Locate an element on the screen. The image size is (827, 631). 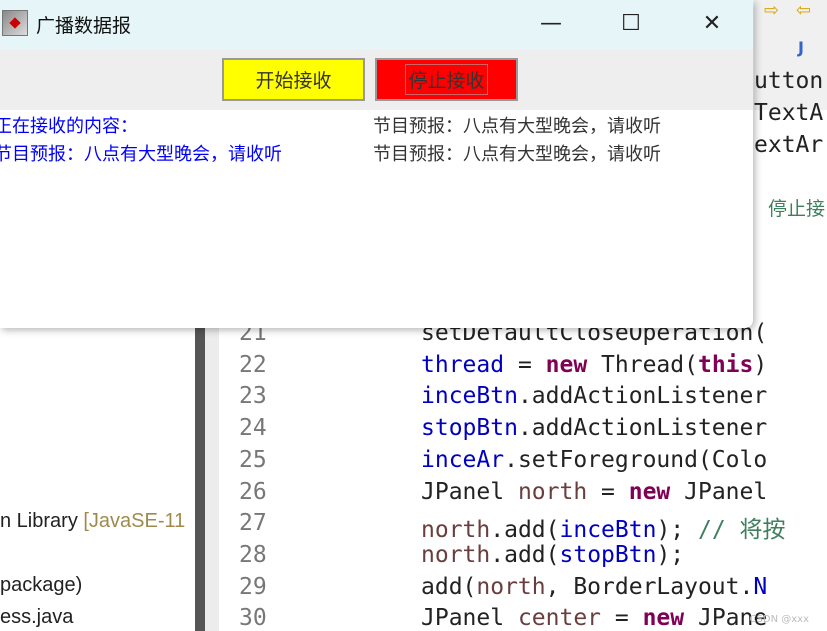
close-button: ✕ is located at coordinates (712, 24).